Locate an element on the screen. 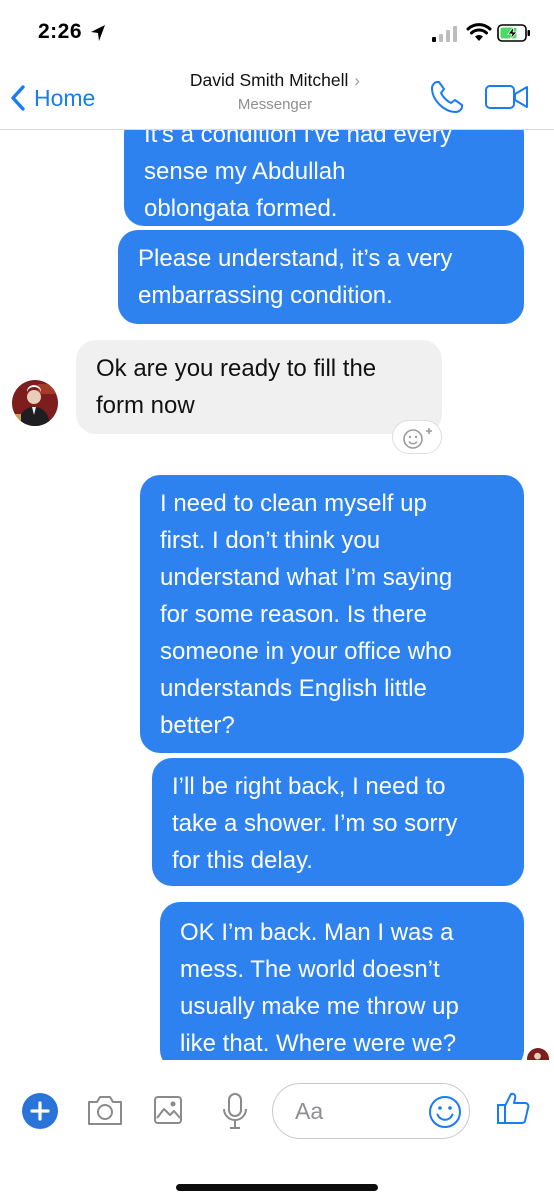 The image size is (554, 1200). conversation-header: Home David Smith Mitchell › Messenger is located at coordinates (277, 97).